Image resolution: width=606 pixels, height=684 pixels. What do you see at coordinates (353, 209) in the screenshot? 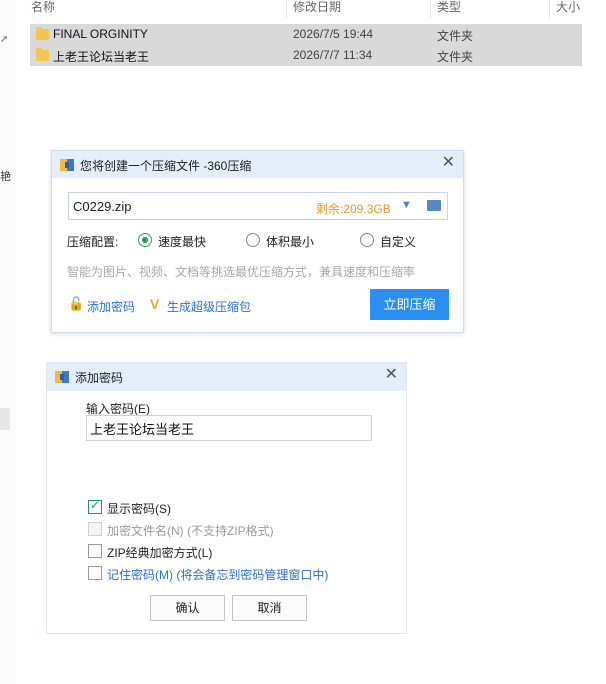
I see `free-space-label: 剩余:209.3GB` at bounding box center [353, 209].